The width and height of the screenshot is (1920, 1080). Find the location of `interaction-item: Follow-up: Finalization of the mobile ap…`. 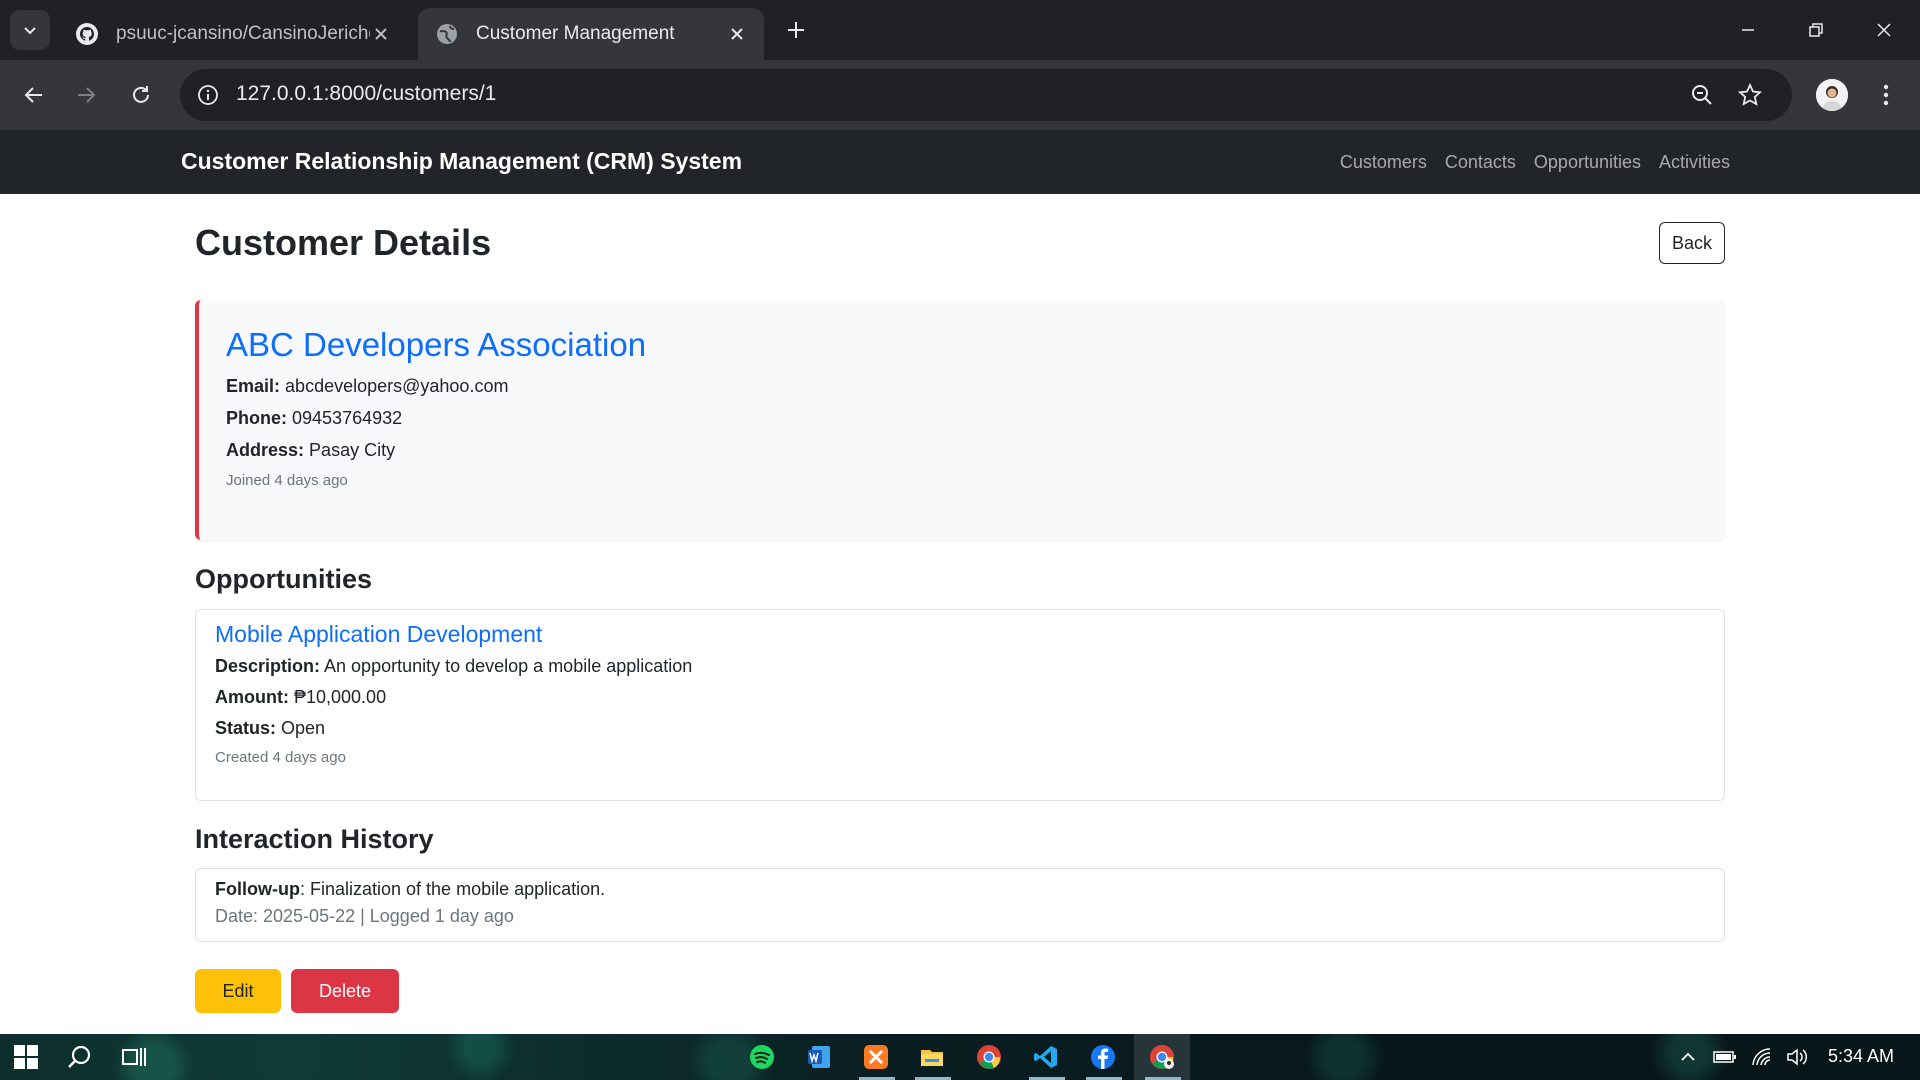

interaction-item: Follow-up: Finalization of the mobile ap… is located at coordinates (960, 905).